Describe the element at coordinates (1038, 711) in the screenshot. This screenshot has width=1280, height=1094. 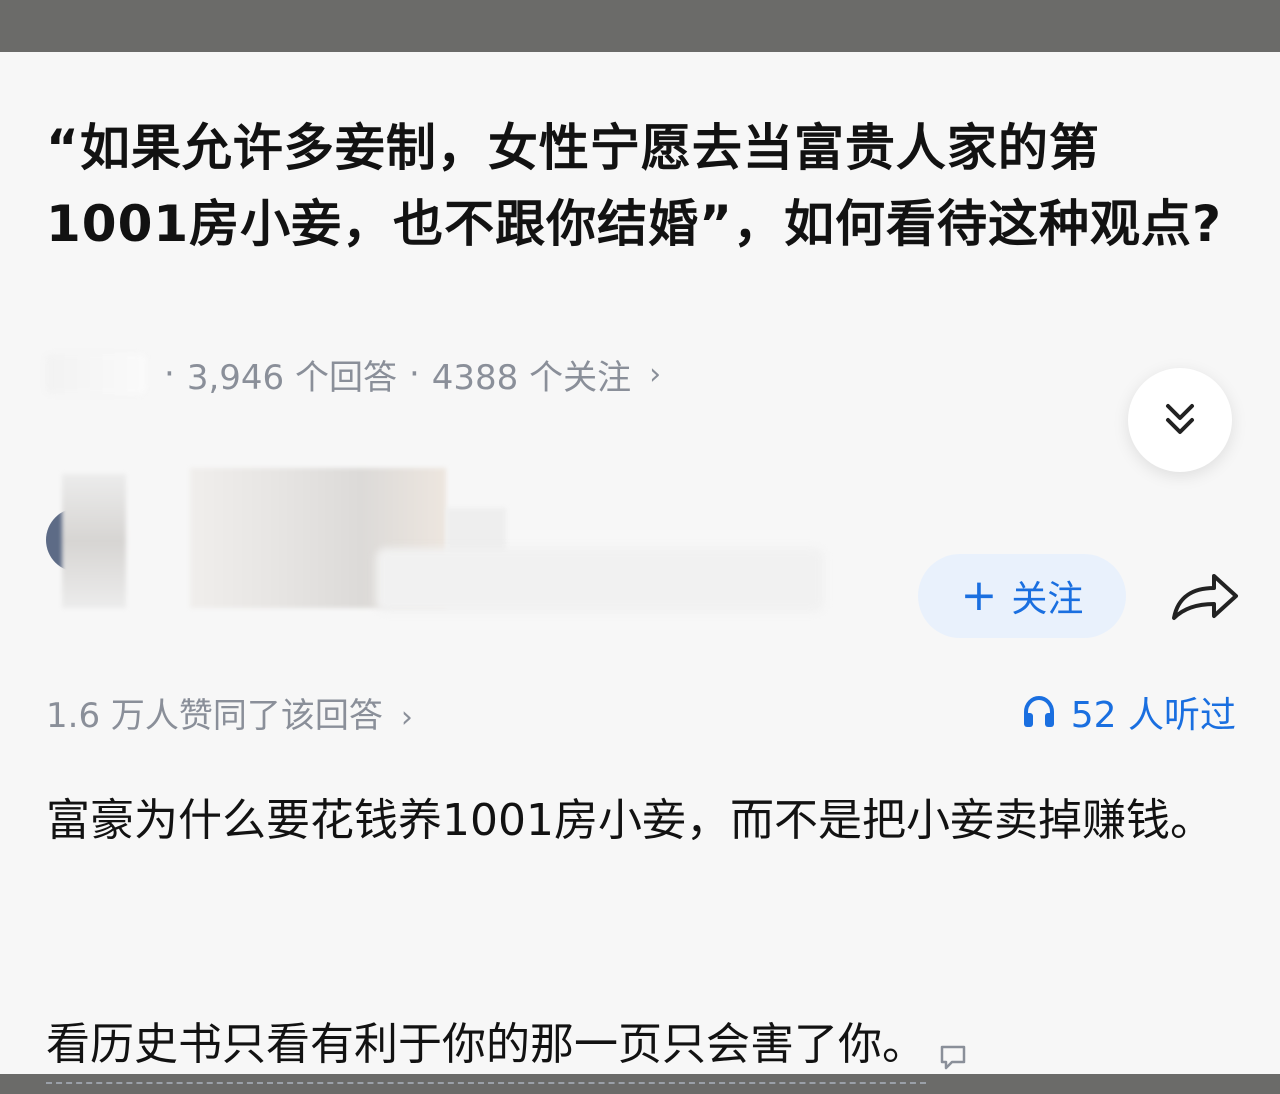
I see `headphones-icon` at that location.